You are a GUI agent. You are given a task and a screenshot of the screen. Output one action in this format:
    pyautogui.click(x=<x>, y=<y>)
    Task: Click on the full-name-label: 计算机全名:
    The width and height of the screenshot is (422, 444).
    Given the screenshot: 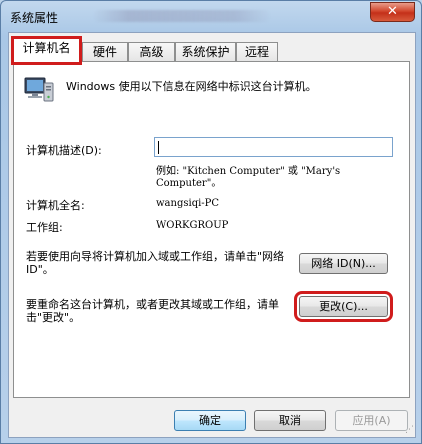 What is the action you would take?
    pyautogui.click(x=55, y=205)
    